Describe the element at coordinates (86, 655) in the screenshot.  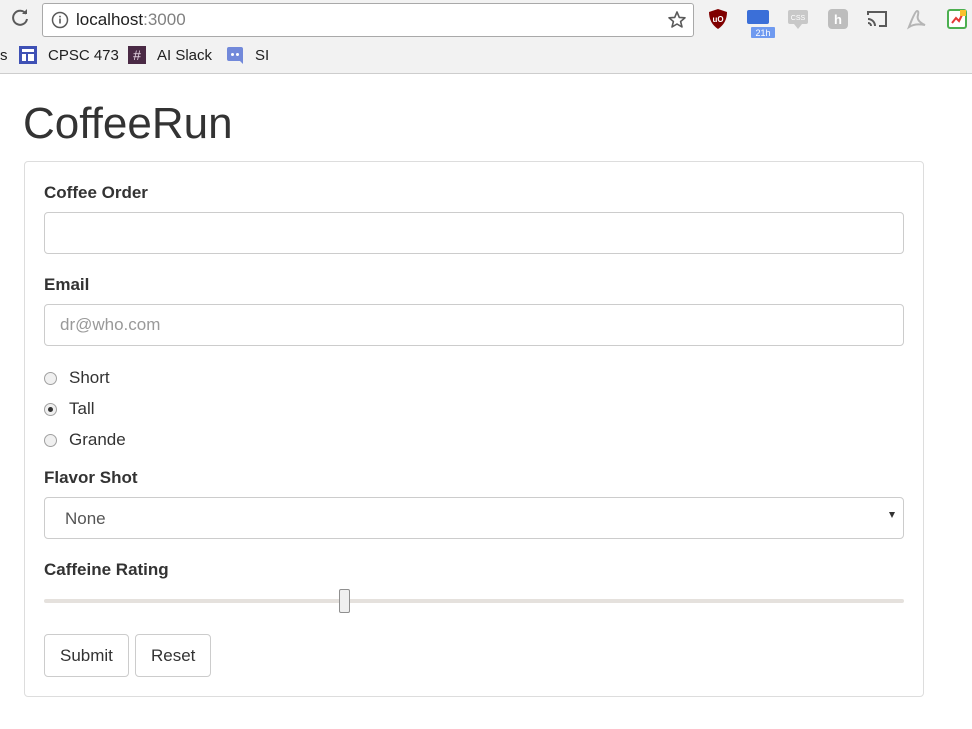
I see `submit-button: Submit` at that location.